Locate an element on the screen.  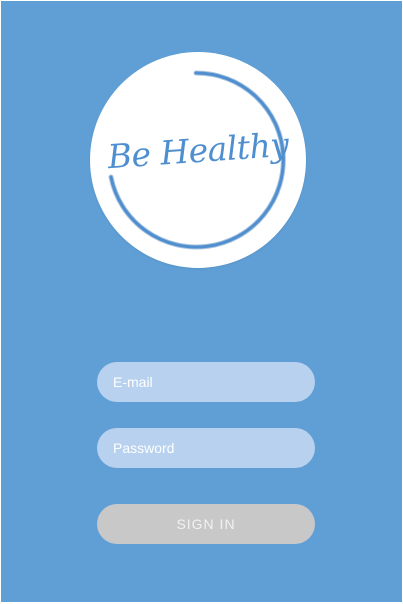
email-input is located at coordinates (206, 382).